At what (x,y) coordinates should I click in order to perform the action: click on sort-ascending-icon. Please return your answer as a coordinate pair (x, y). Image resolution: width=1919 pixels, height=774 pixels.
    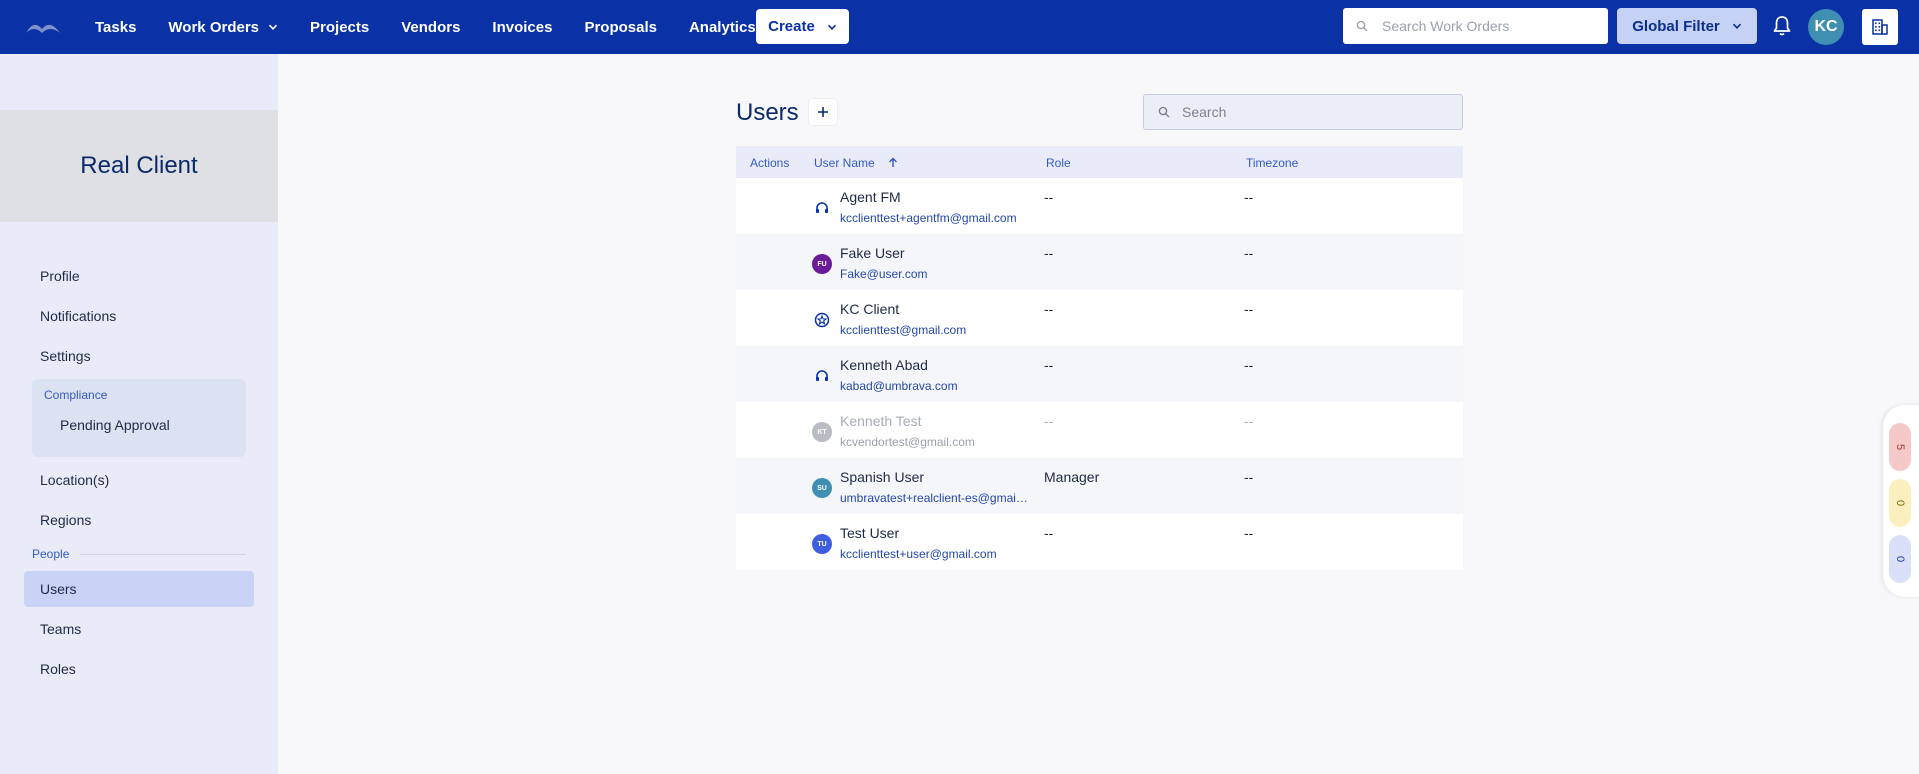
    Looking at the image, I should click on (893, 162).